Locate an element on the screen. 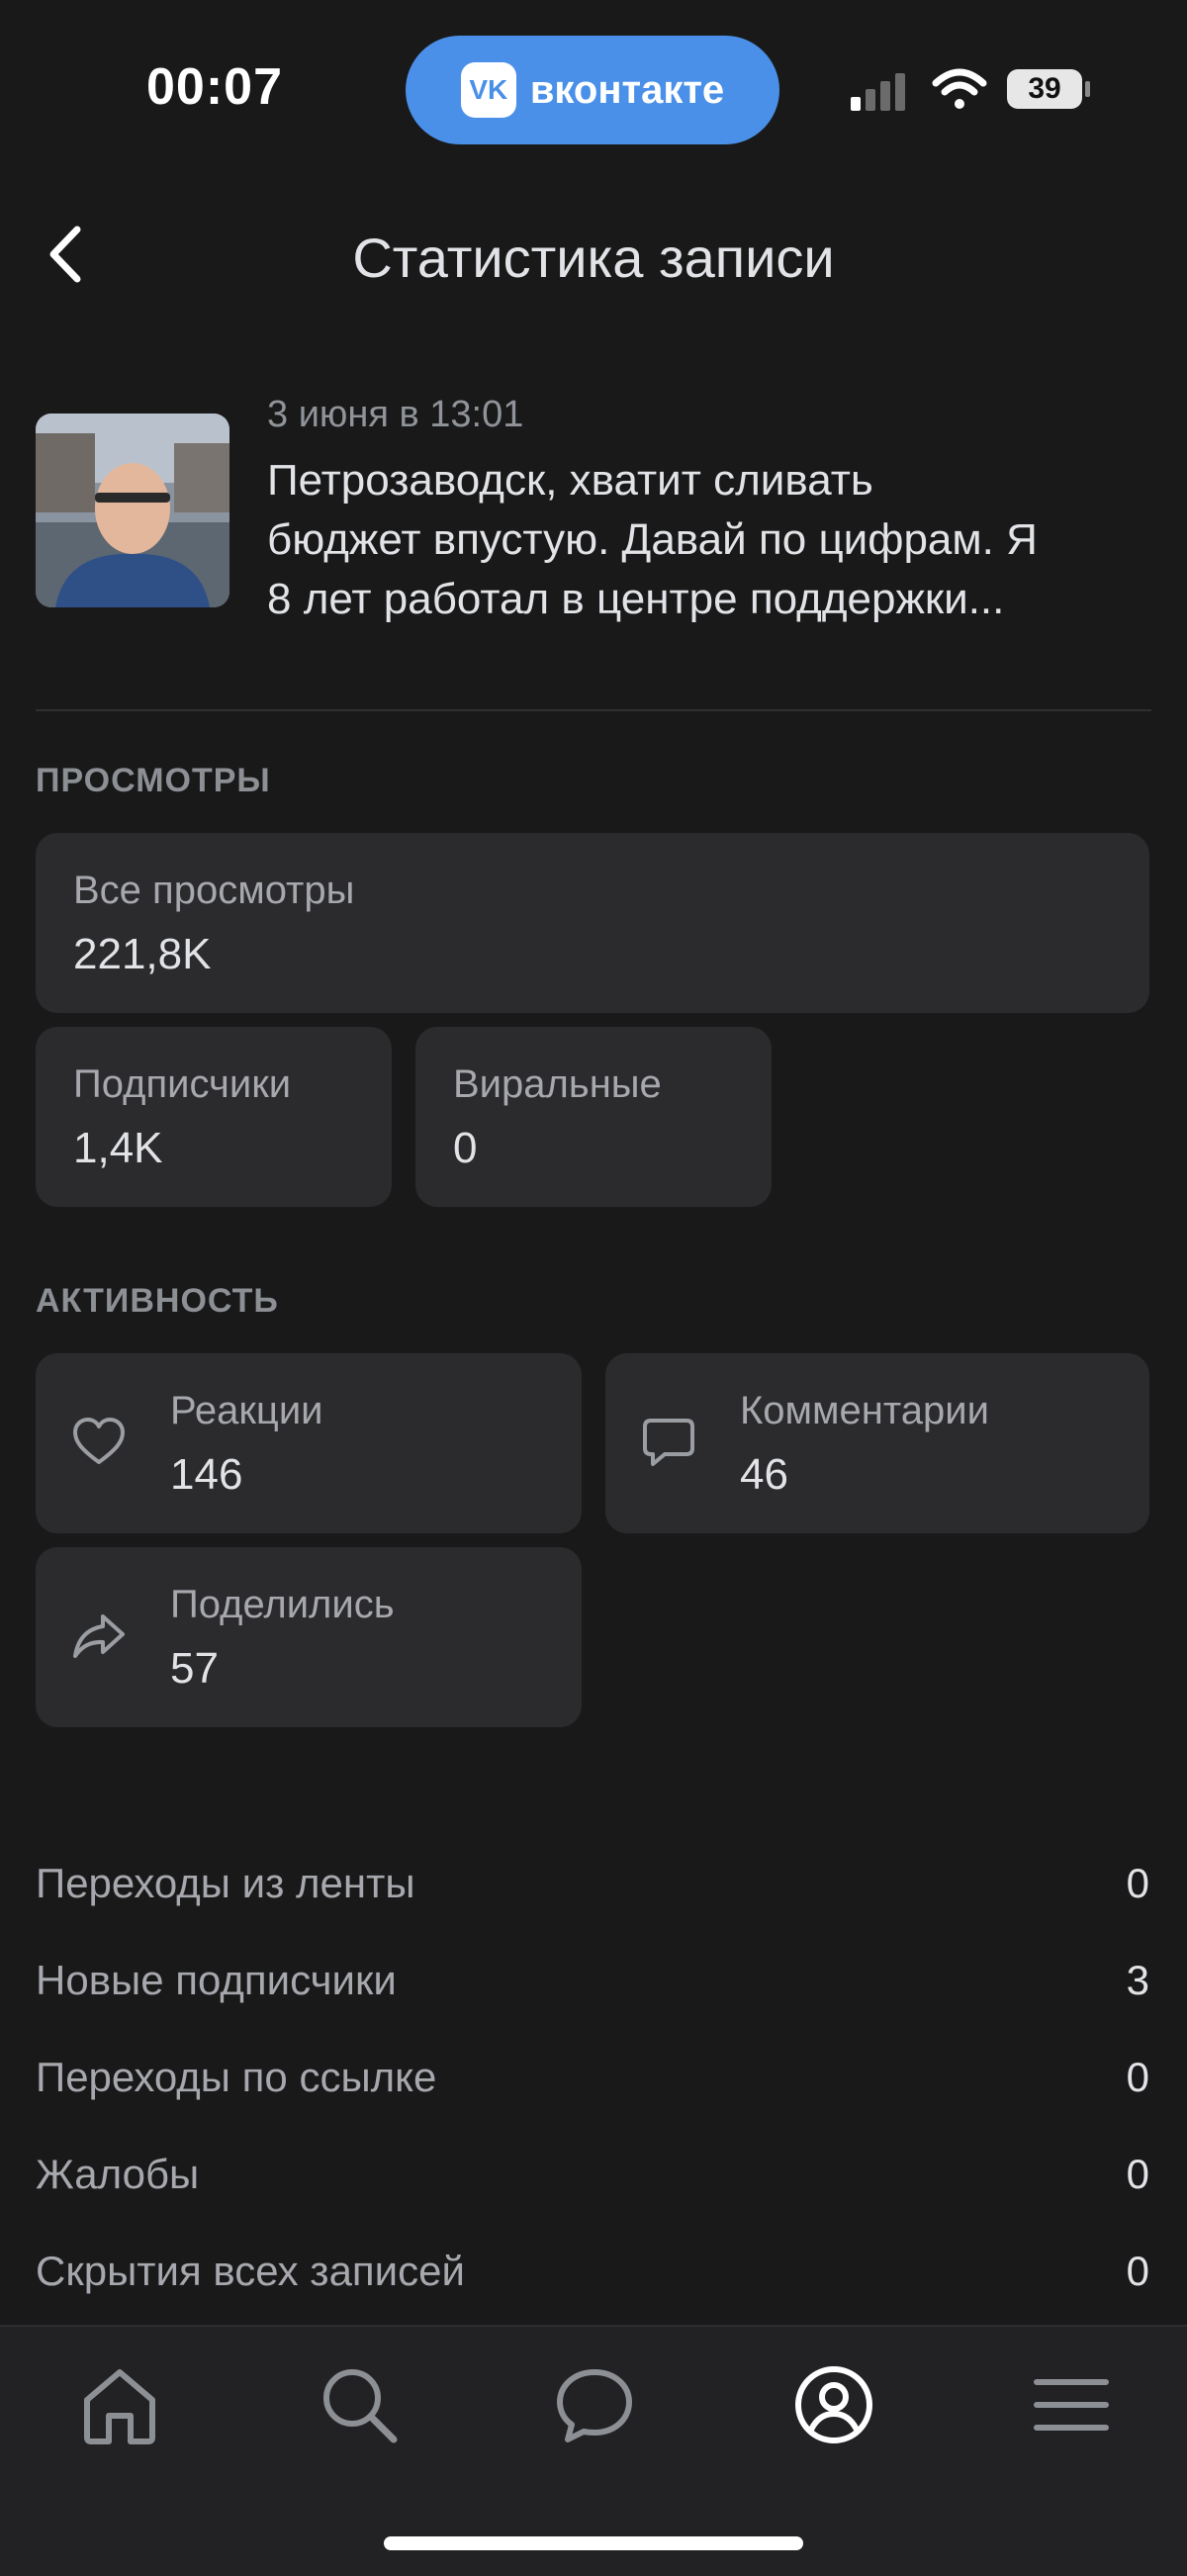  views-section-title: ПРОСМОТРЫ is located at coordinates (153, 781).